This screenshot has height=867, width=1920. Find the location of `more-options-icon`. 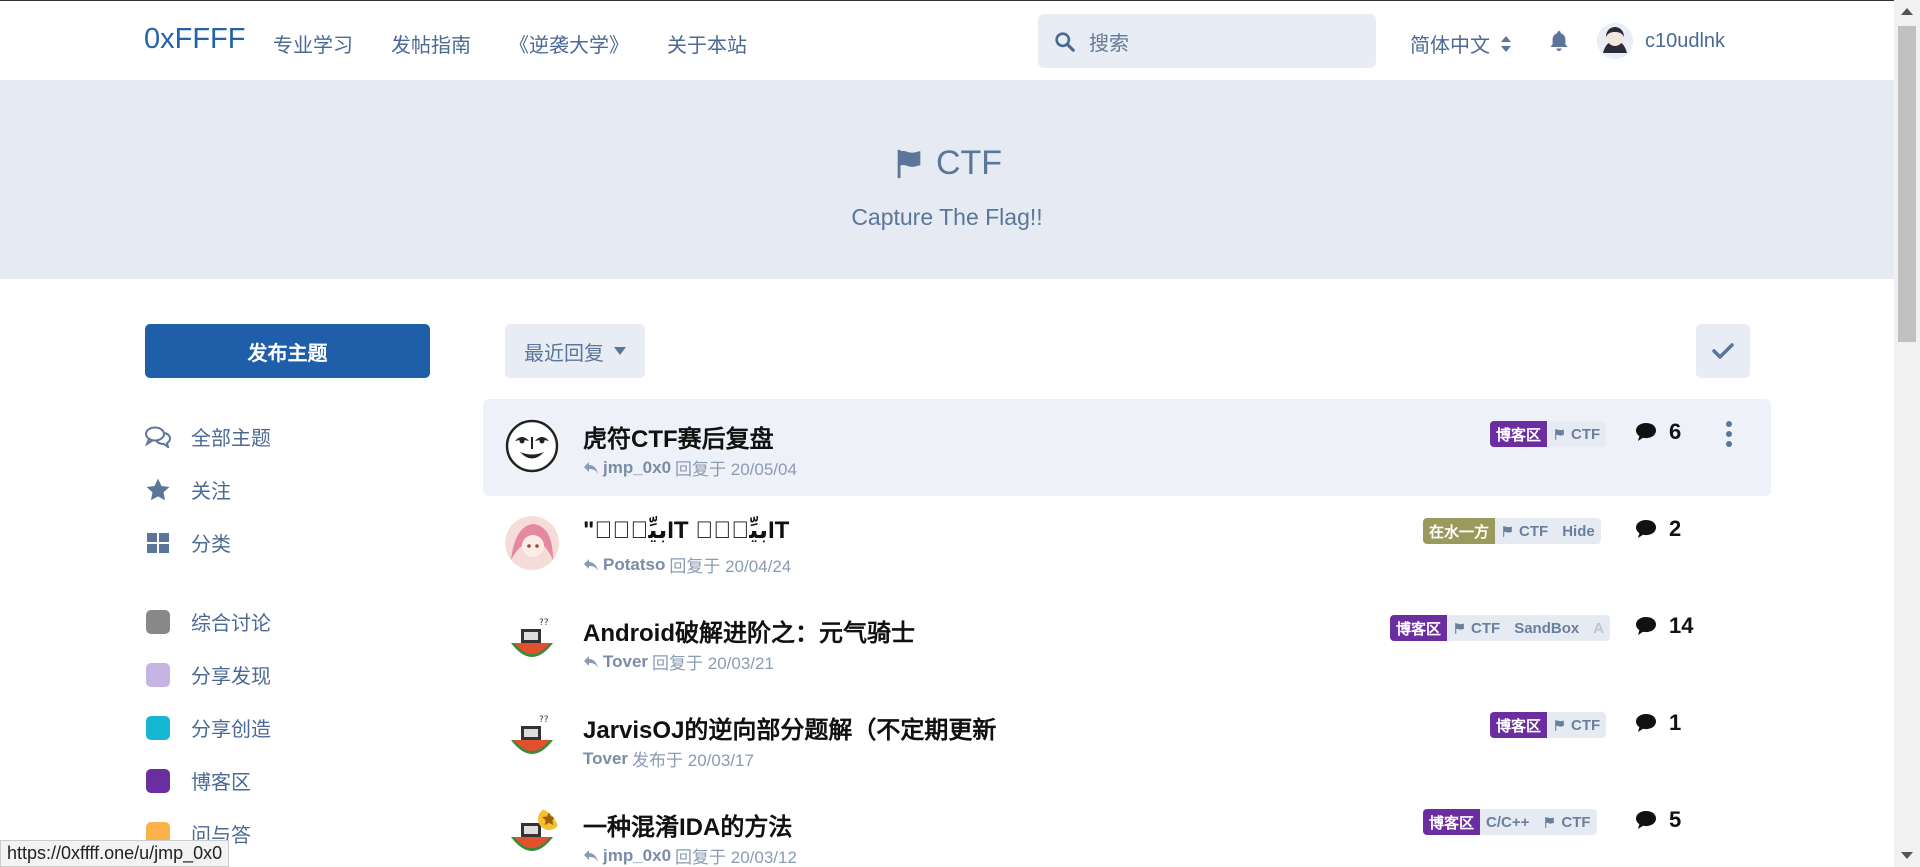

more-options-icon is located at coordinates (1730, 434).